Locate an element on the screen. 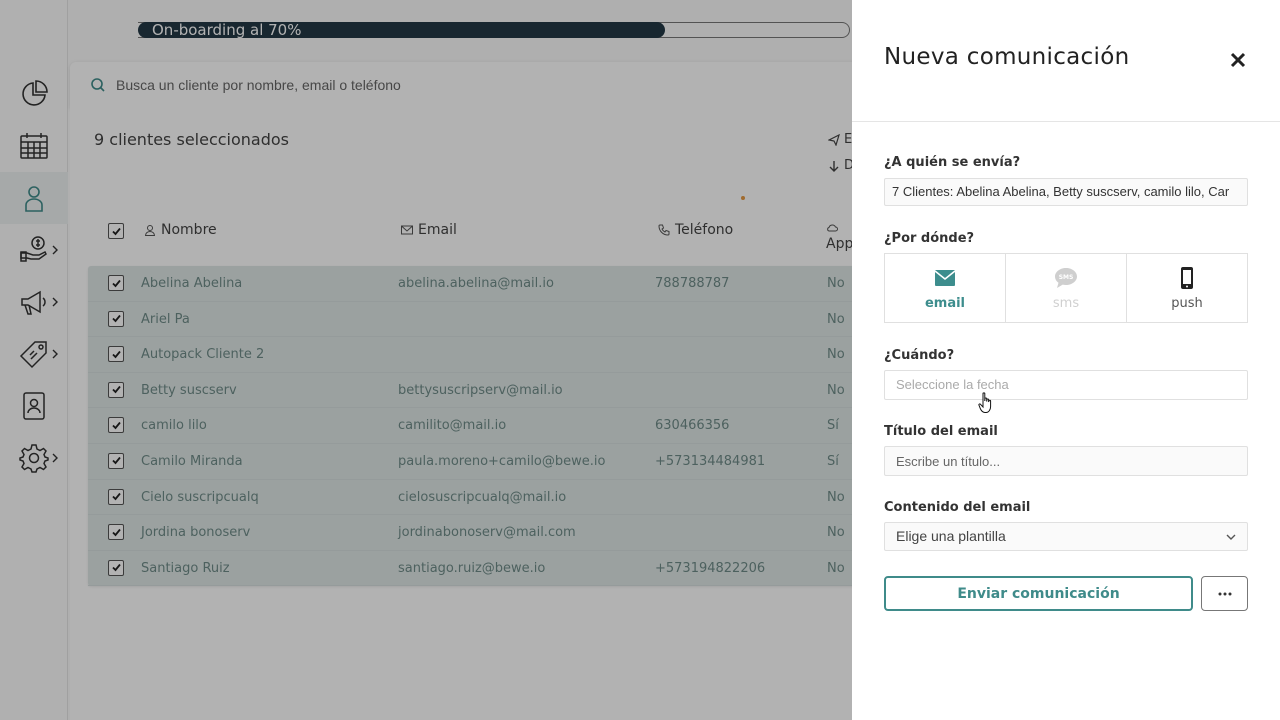 This screenshot has height=720, width=1280. channel-push-label: push is located at coordinates (1187, 303).